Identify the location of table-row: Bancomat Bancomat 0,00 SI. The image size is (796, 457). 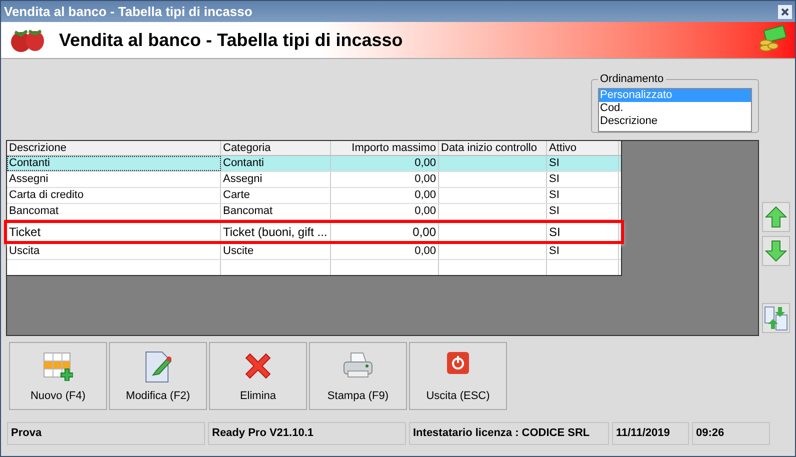
(314, 212).